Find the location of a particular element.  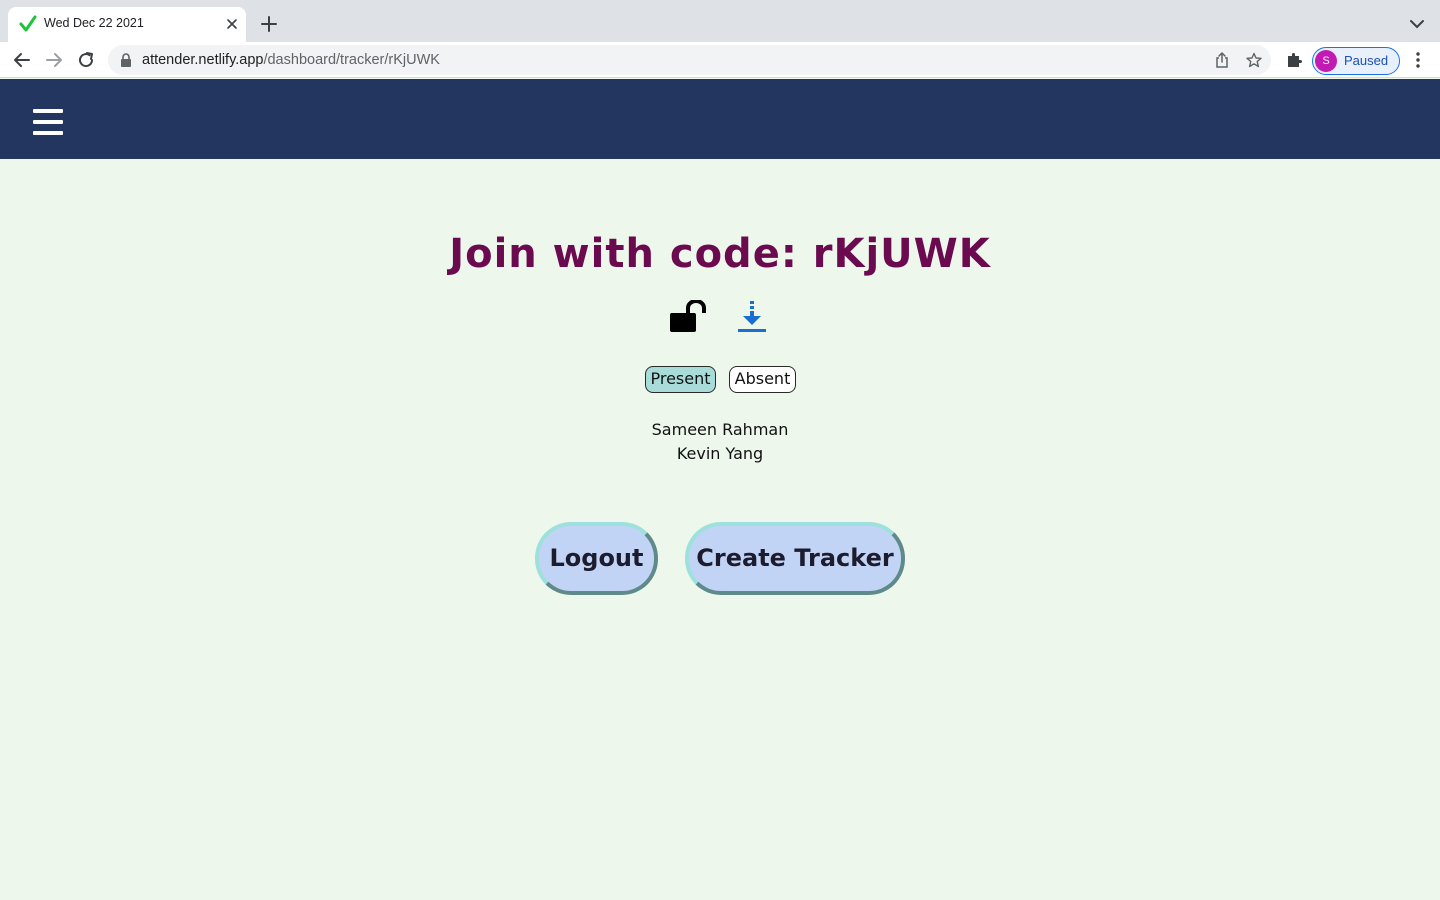

list-item: Sameen Rahman is located at coordinates (720, 429).